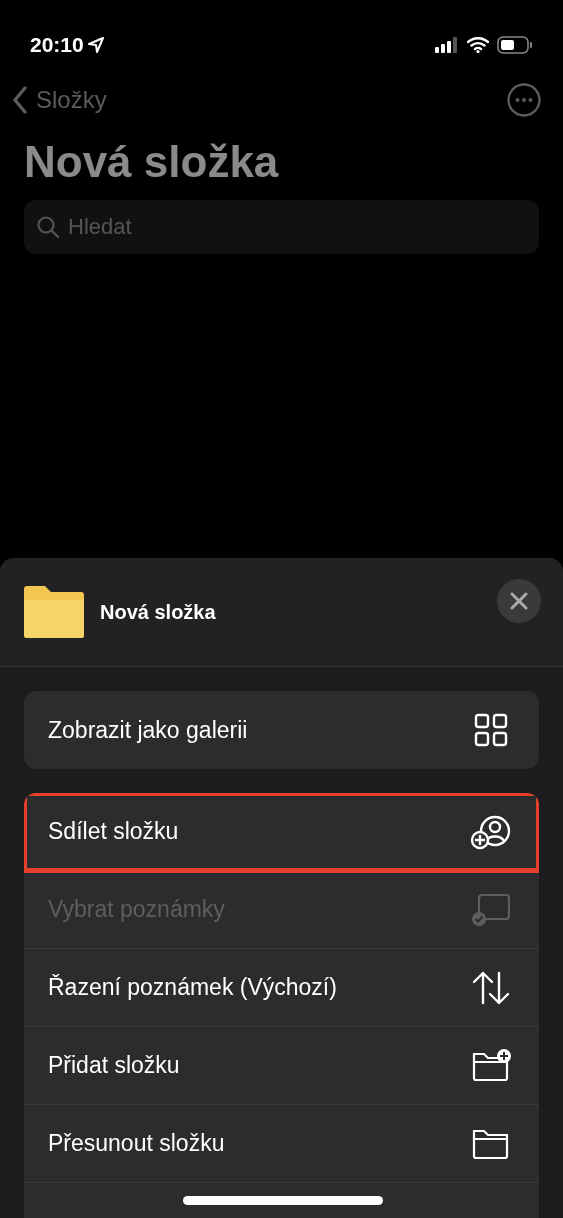 The image size is (563, 1218). I want to click on page-title: Nová složka, so click(152, 162).